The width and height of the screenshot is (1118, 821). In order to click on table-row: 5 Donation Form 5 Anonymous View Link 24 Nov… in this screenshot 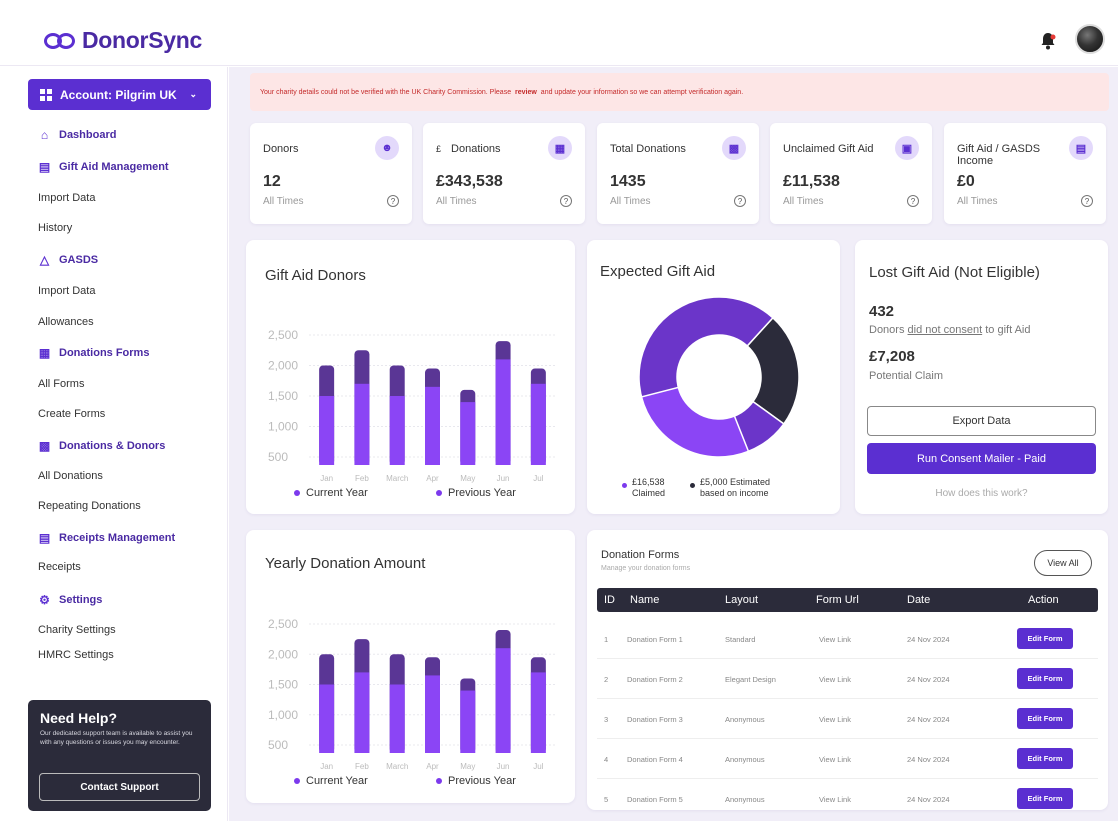, I will do `click(847, 794)`.